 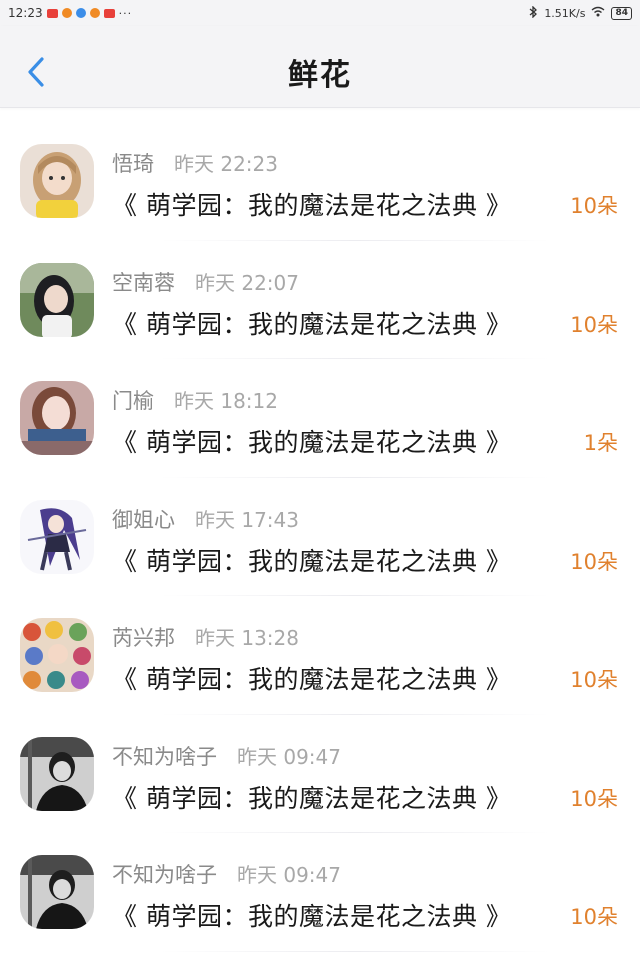 I want to click on user-line: 门榆 昨天 18:12, so click(x=195, y=400).